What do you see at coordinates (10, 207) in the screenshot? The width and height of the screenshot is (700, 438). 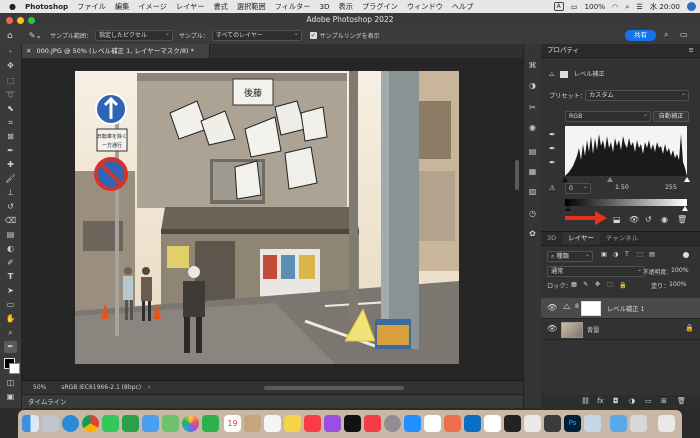 I see `history-brush-tool-icon: ↺` at bounding box center [10, 207].